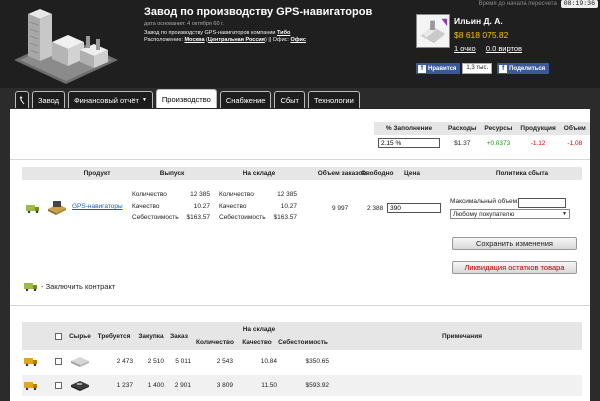 This screenshot has width=600, height=401. What do you see at coordinates (510, 214) in the screenshot?
I see `sales-policy-select: Любому покупателю ▼` at bounding box center [510, 214].